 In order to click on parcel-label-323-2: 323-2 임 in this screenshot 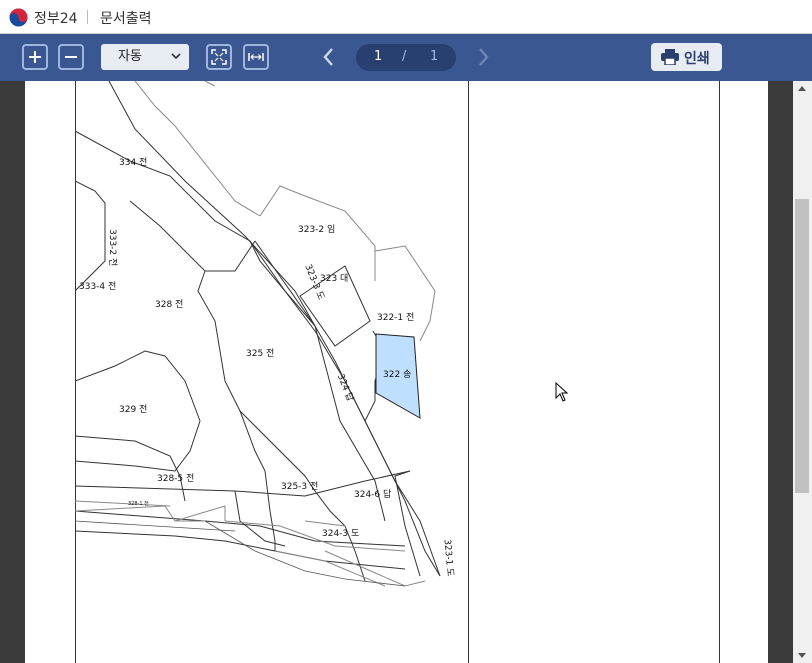, I will do `click(316, 229)`.